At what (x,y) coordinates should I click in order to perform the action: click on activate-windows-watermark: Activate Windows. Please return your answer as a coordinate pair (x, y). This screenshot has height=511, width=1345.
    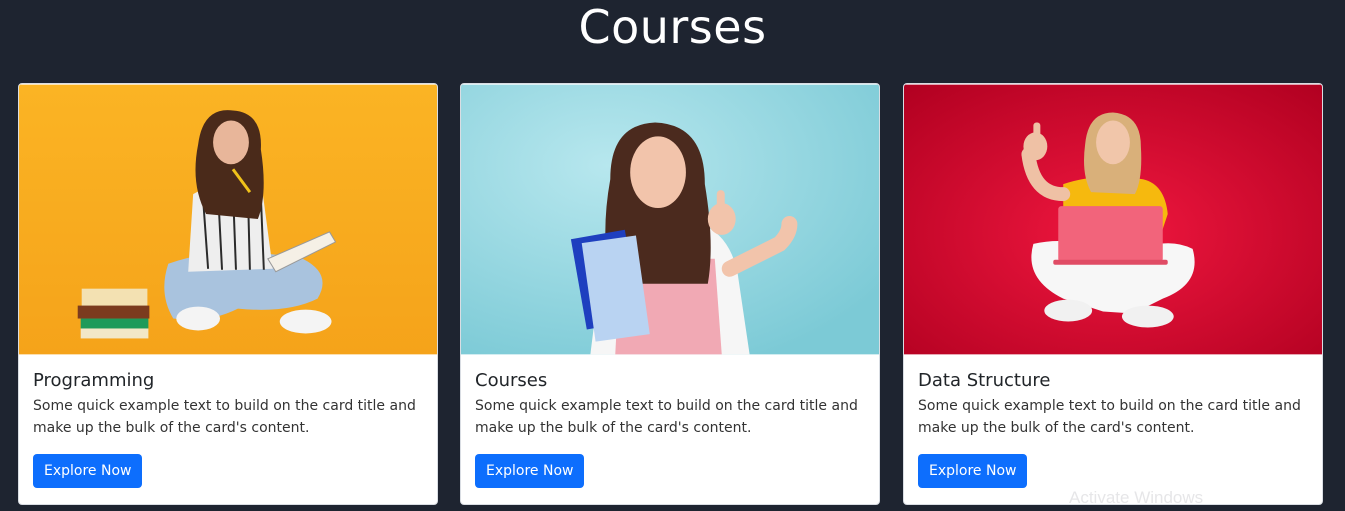
    Looking at the image, I should click on (1136, 497).